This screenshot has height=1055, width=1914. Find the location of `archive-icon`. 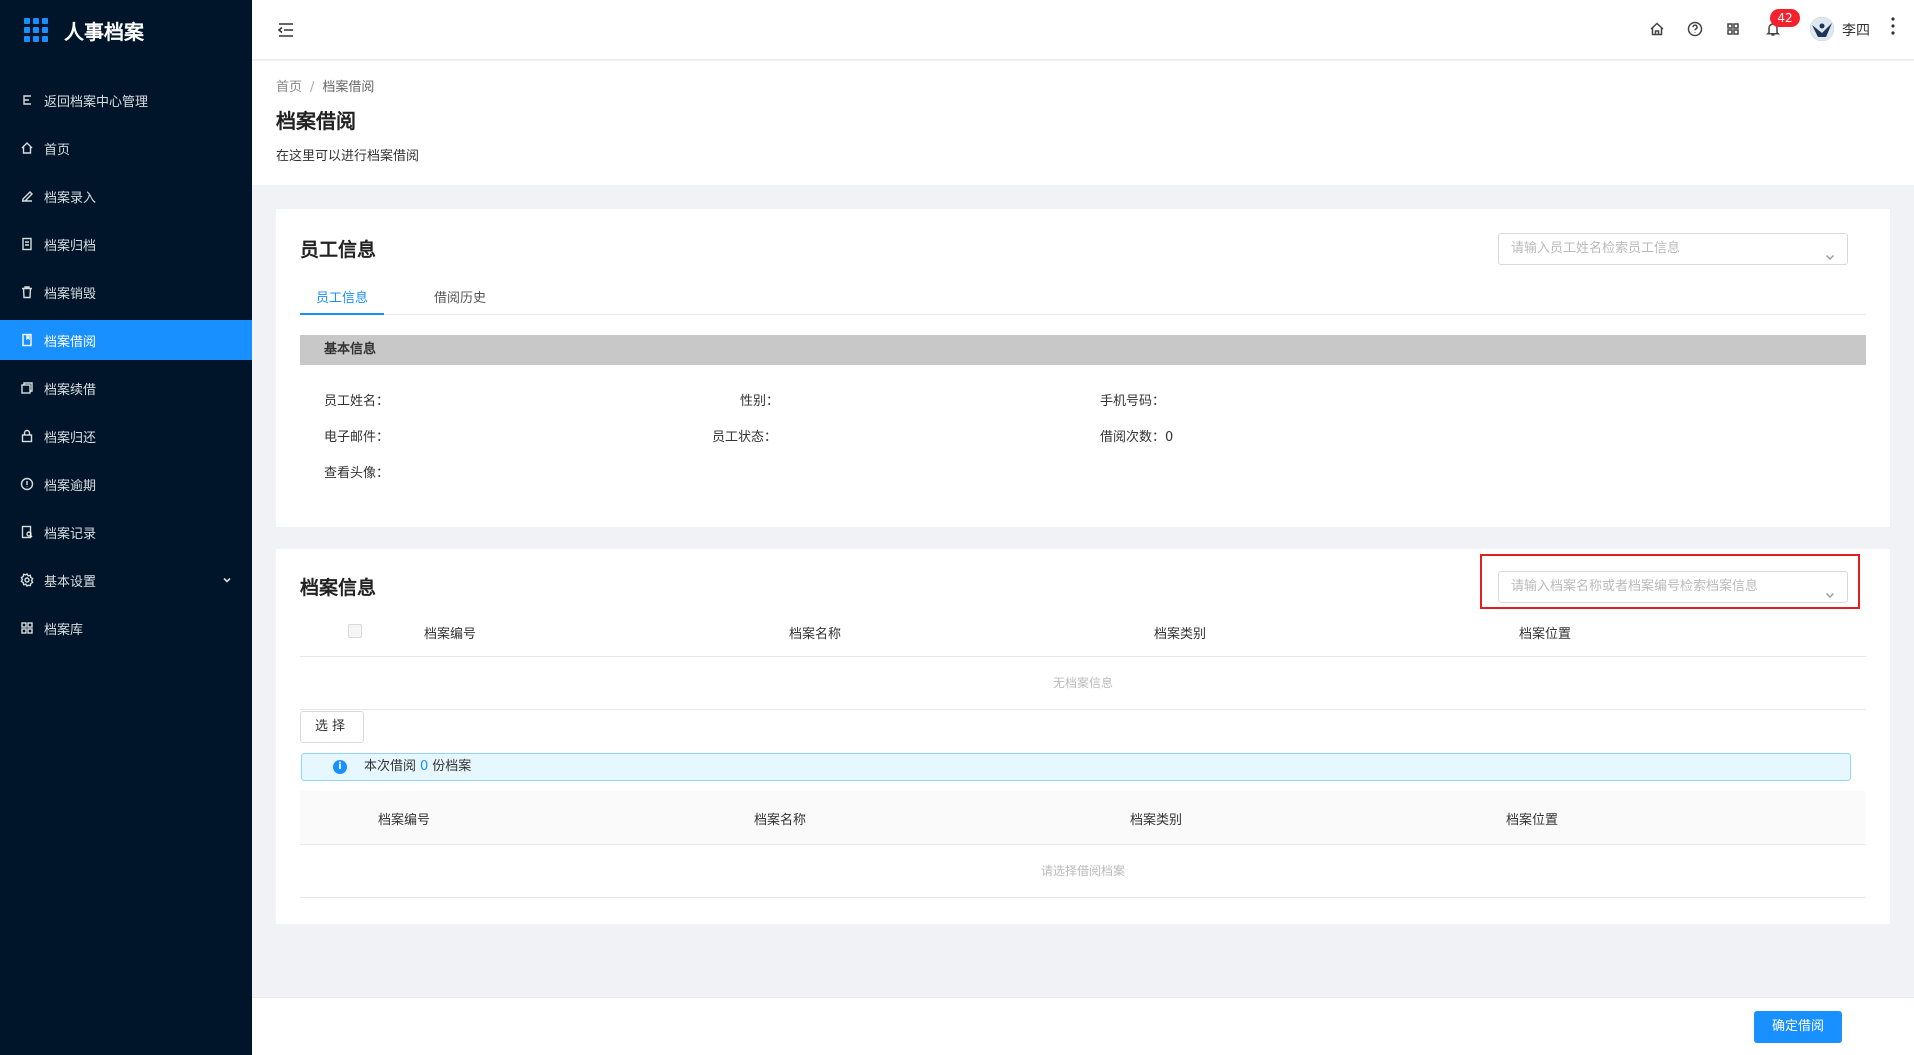

archive-icon is located at coordinates (27, 244).